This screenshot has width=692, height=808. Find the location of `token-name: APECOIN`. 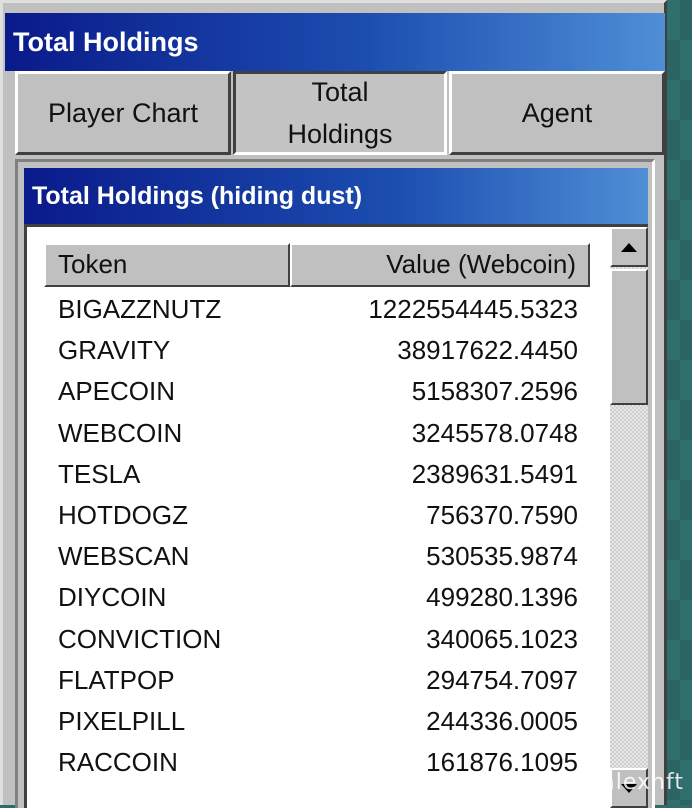

token-name: APECOIN is located at coordinates (117, 391).